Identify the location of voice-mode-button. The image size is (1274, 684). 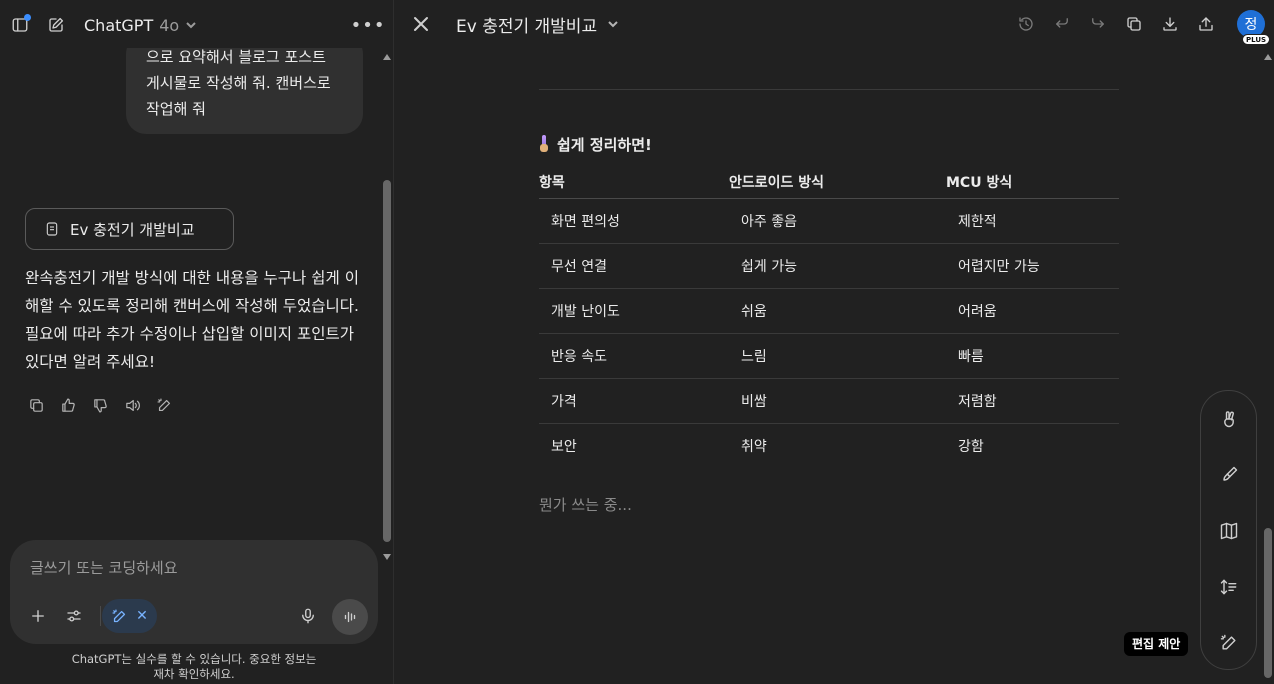
(350, 617).